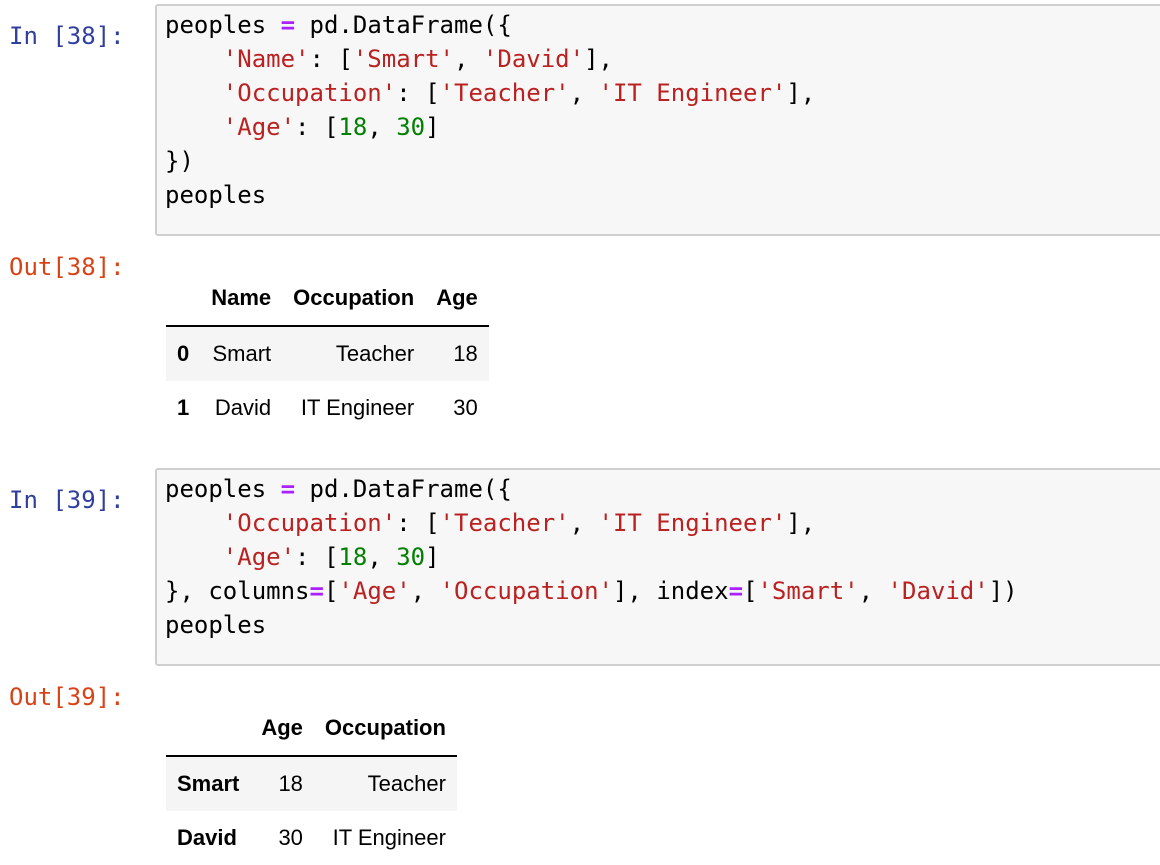  I want to click on table-header-row: Age Occupation, so click(311, 729).